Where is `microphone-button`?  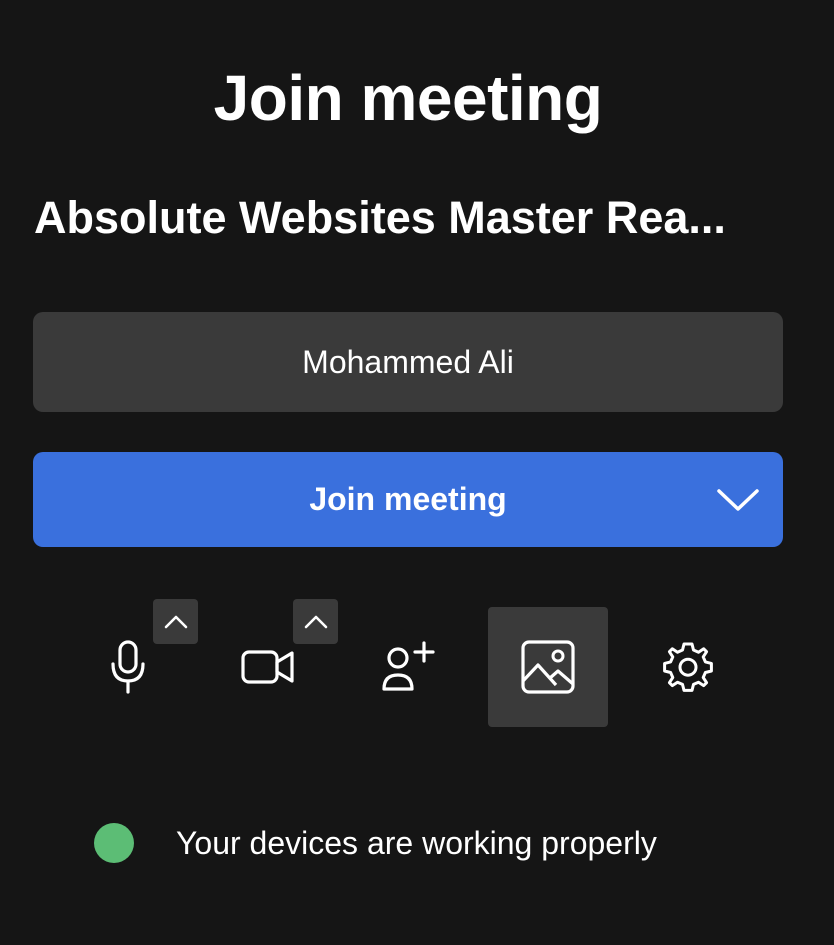 microphone-button is located at coordinates (128, 667).